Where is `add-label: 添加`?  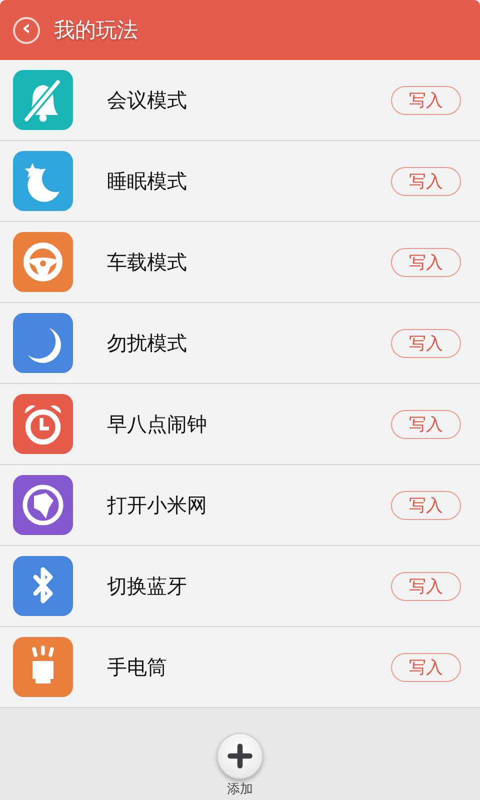 add-label: 添加 is located at coordinates (240, 789).